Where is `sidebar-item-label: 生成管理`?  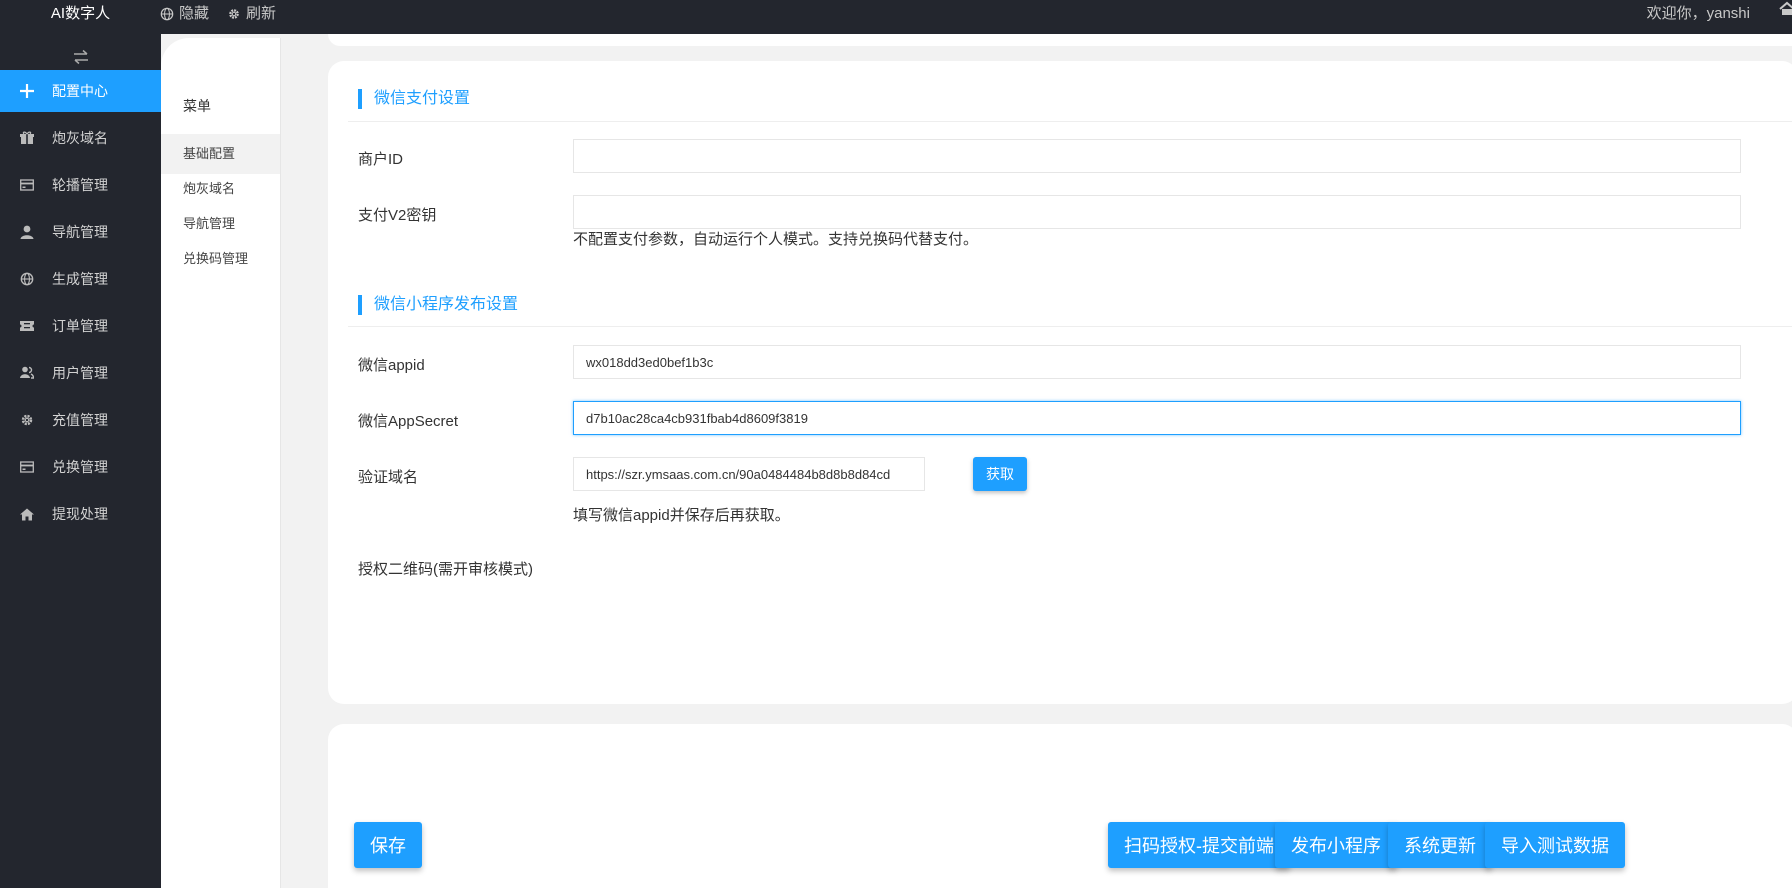
sidebar-item-label: 生成管理 is located at coordinates (80, 279).